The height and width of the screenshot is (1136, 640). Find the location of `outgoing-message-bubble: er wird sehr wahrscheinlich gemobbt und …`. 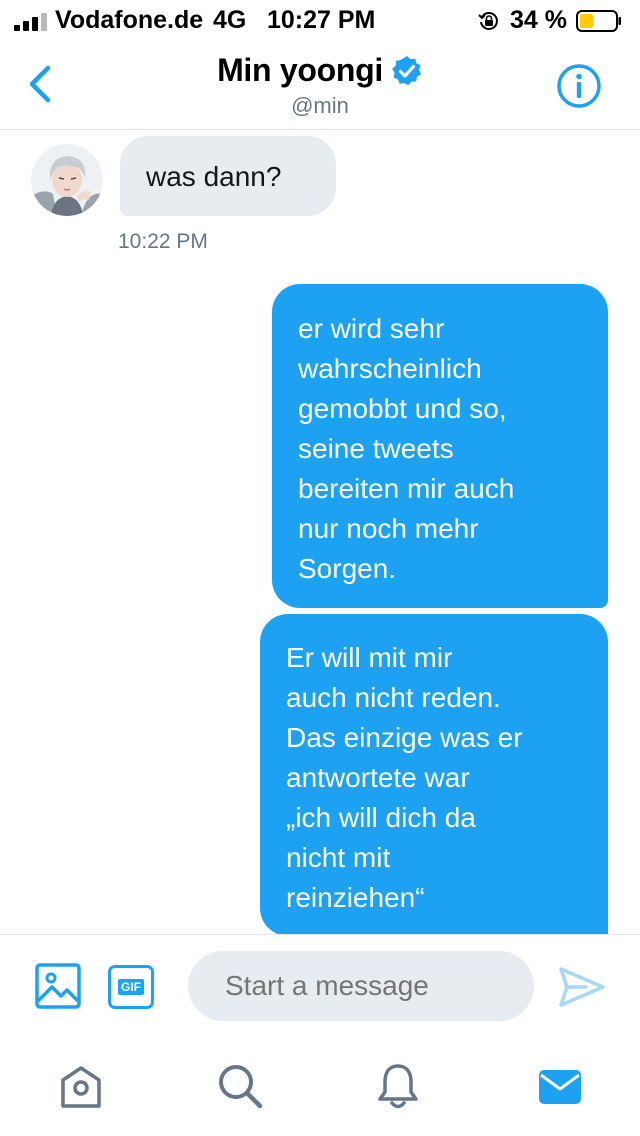

outgoing-message-bubble: er wird sehr wahrscheinlich gemobbt und … is located at coordinates (440, 446).